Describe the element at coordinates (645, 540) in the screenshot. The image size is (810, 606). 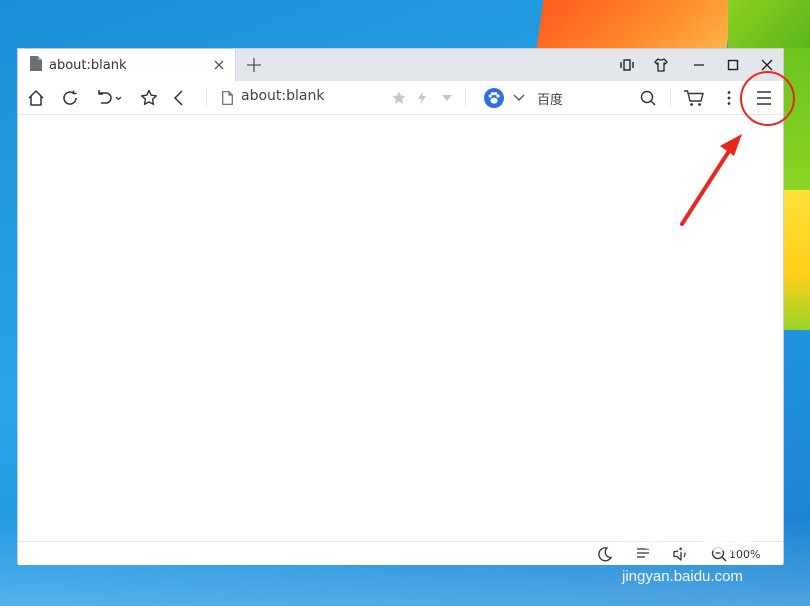
I see `svg-text: Bai` at that location.